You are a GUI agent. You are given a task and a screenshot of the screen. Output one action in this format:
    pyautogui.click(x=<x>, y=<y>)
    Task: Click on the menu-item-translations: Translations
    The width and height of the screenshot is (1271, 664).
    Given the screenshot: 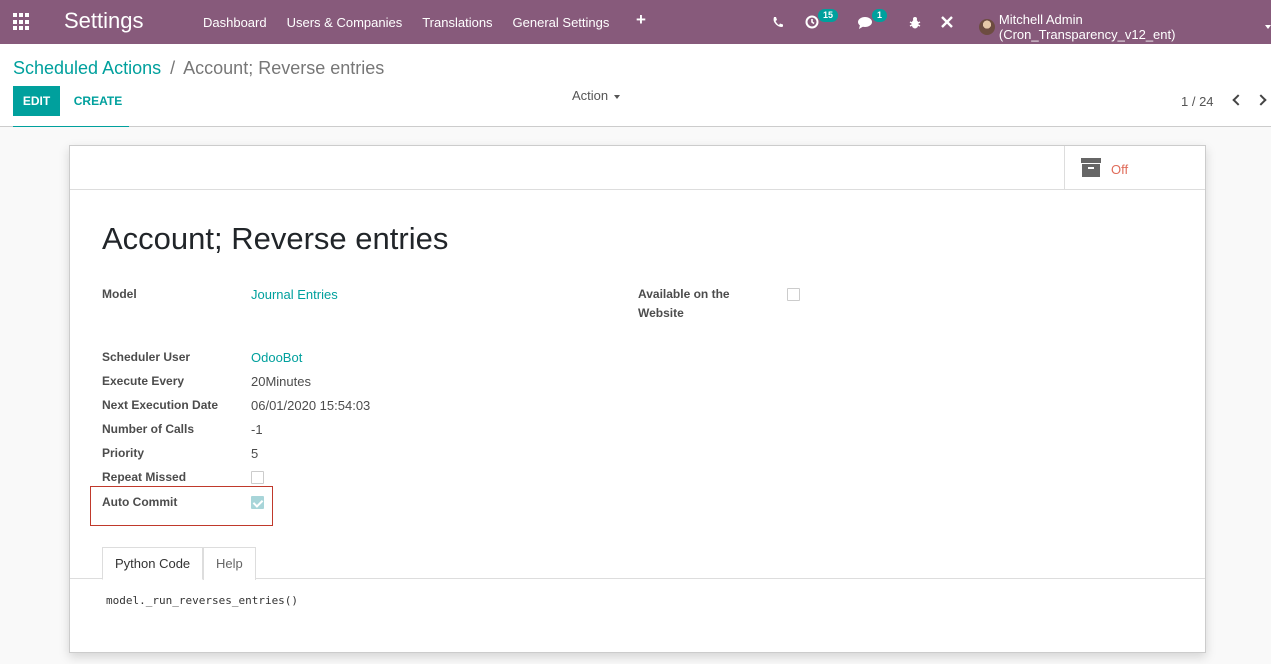 What is the action you would take?
    pyautogui.click(x=457, y=22)
    